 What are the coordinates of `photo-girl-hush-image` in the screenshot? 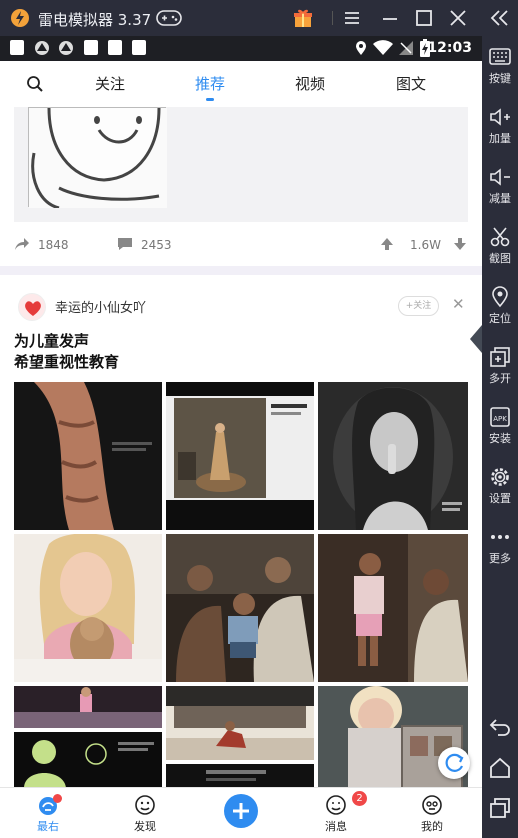 It's located at (393, 456).